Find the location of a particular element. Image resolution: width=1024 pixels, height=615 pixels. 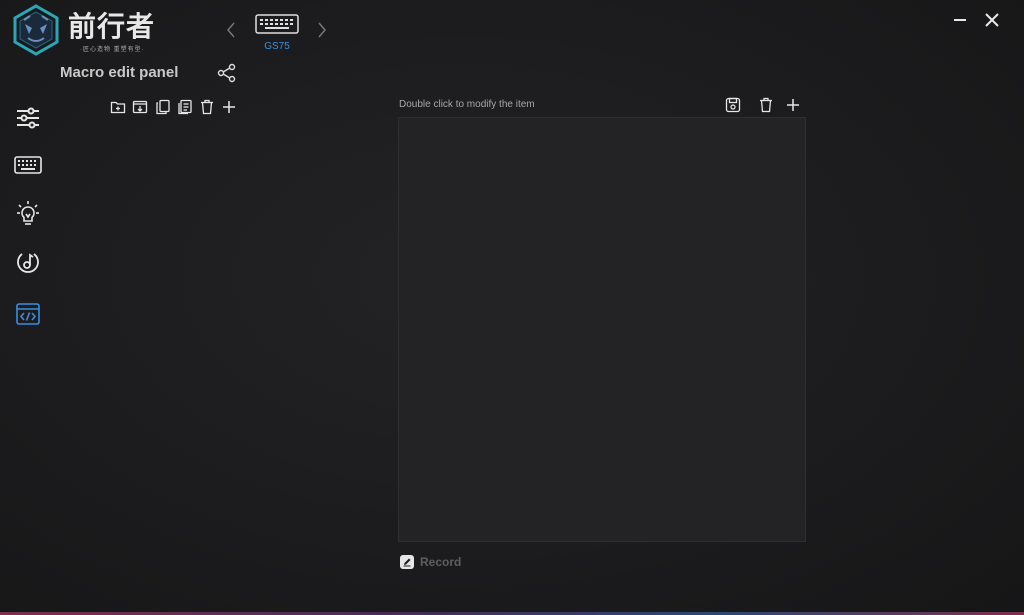

import-icon is located at coordinates (140, 107).